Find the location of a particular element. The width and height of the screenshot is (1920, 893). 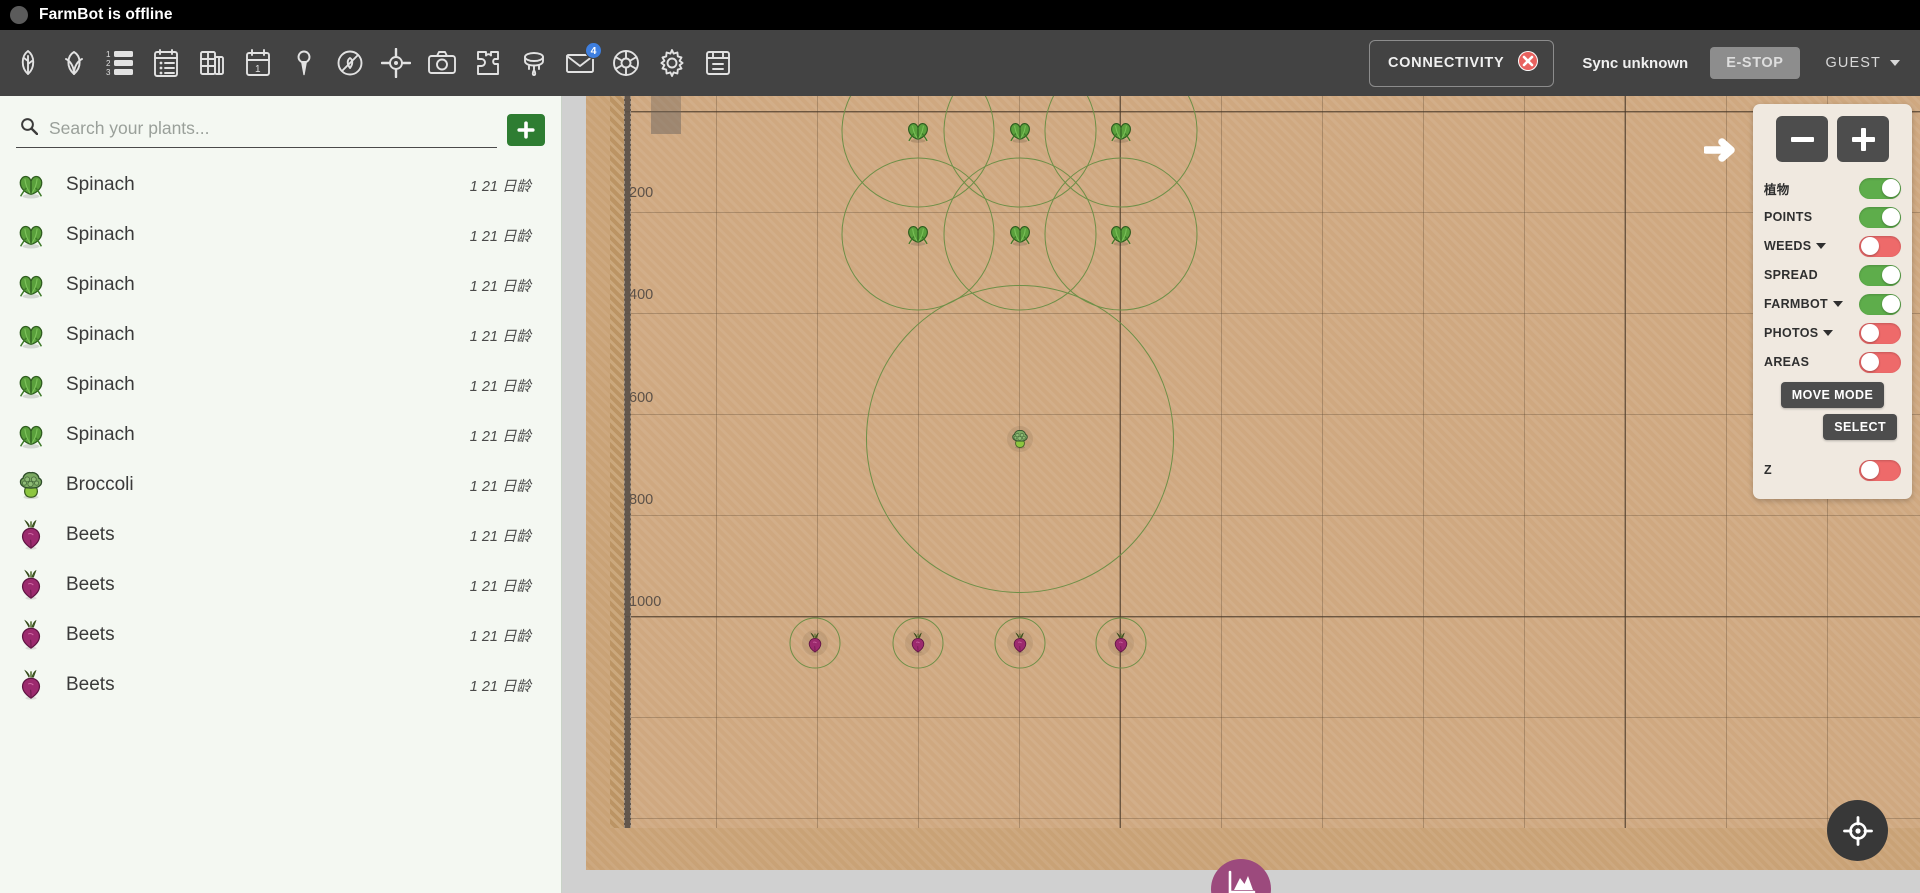

search-input is located at coordinates (272, 128).